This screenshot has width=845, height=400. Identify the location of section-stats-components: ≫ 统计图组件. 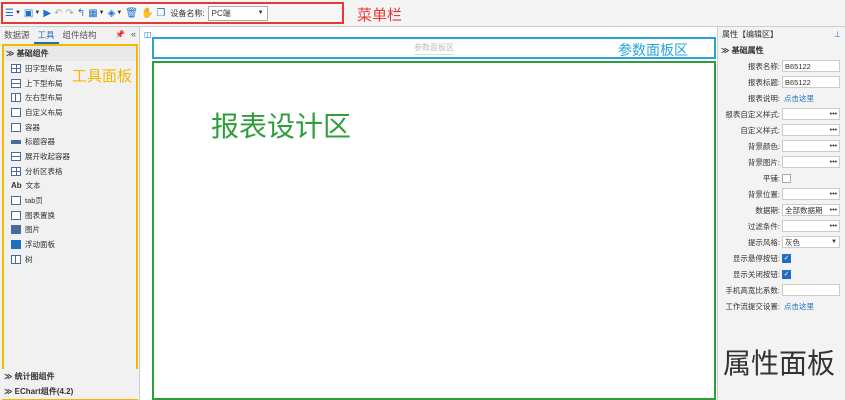
(70, 376).